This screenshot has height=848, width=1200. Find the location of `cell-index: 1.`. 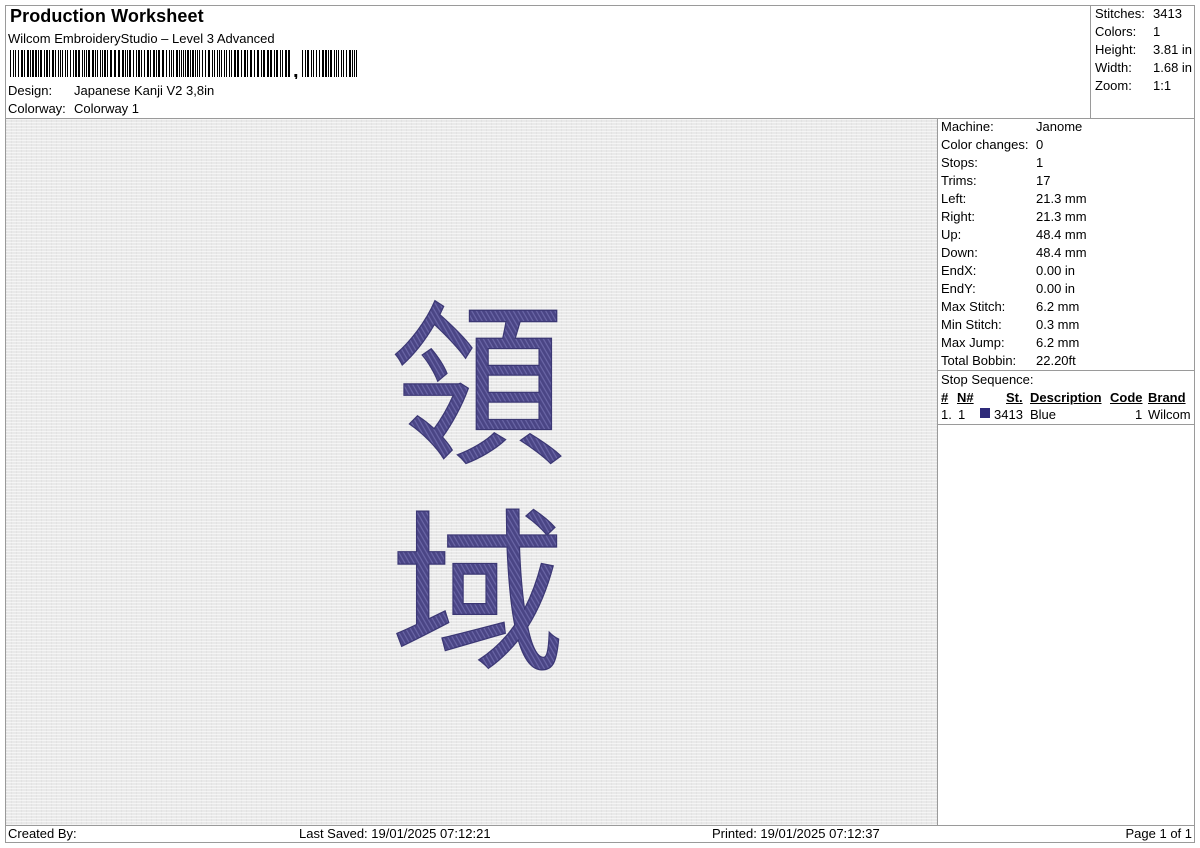

cell-index: 1. is located at coordinates (946, 414).